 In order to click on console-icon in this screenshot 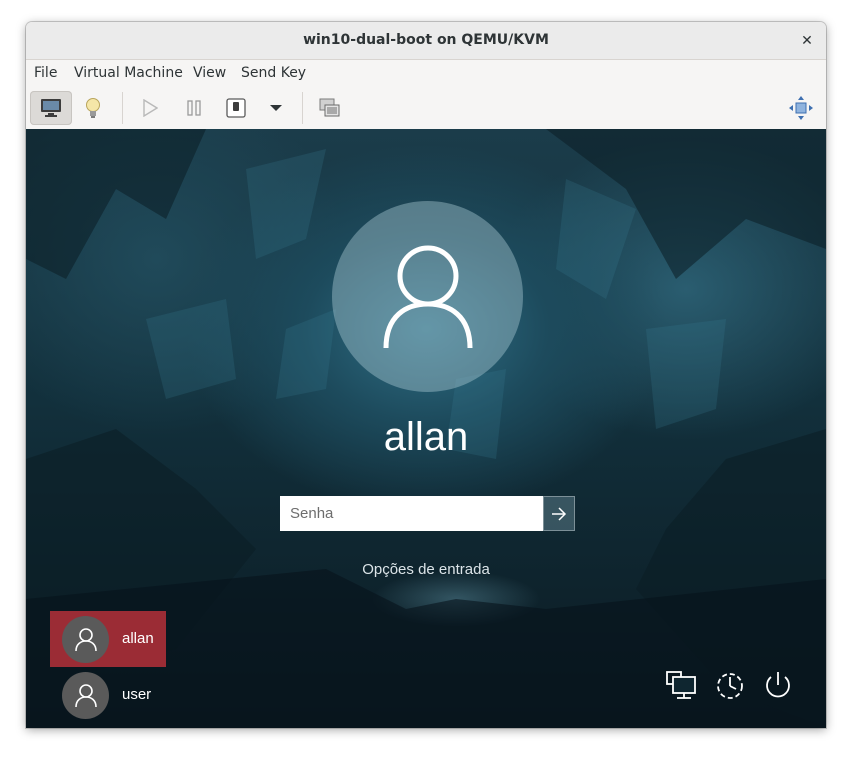, I will do `click(51, 108)`.